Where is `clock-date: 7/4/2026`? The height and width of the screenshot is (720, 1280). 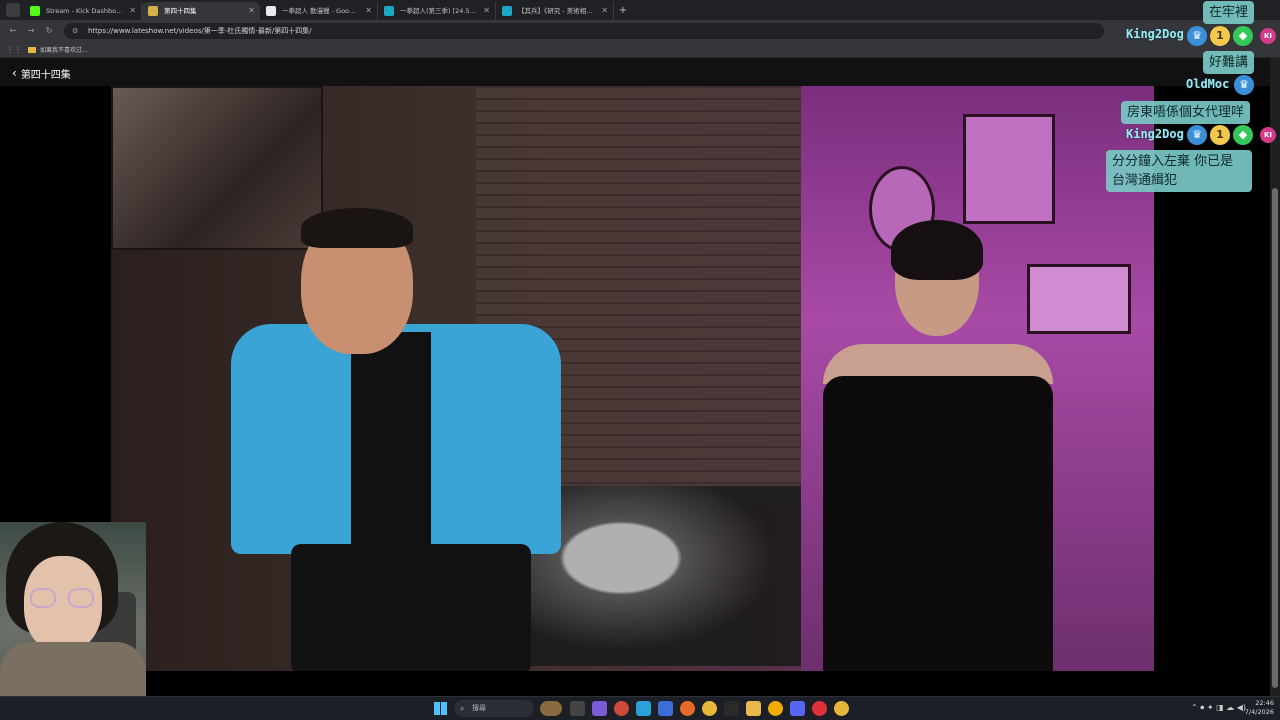
clock-date: 7/4/2026 is located at coordinates (1259, 712).